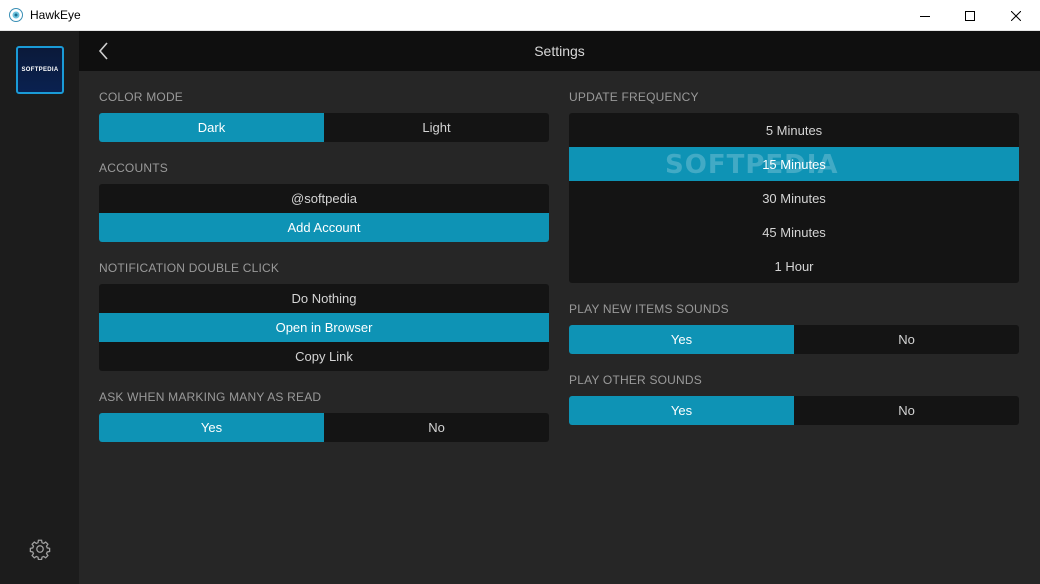 The height and width of the screenshot is (584, 1040). Describe the element at coordinates (16, 15) in the screenshot. I see `app-logo-icon` at that location.